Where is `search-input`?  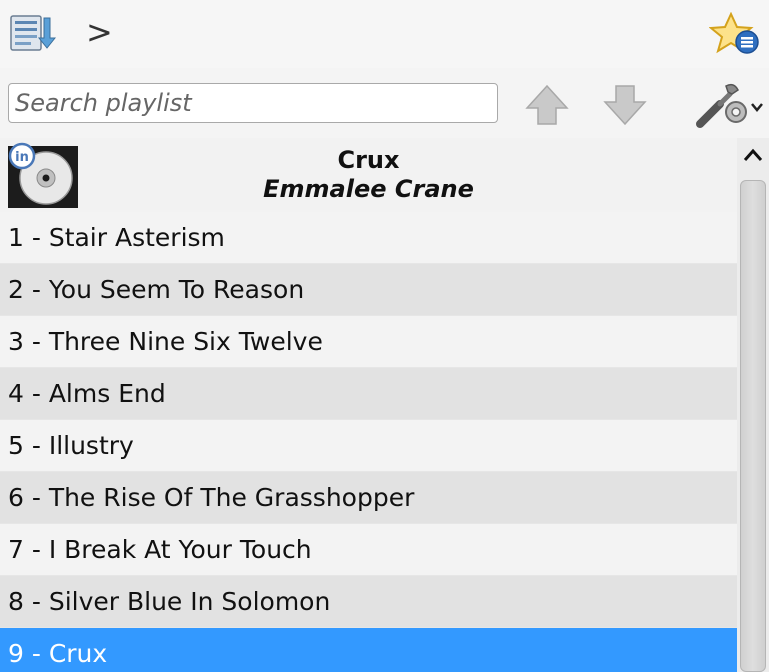
search-input is located at coordinates (253, 103).